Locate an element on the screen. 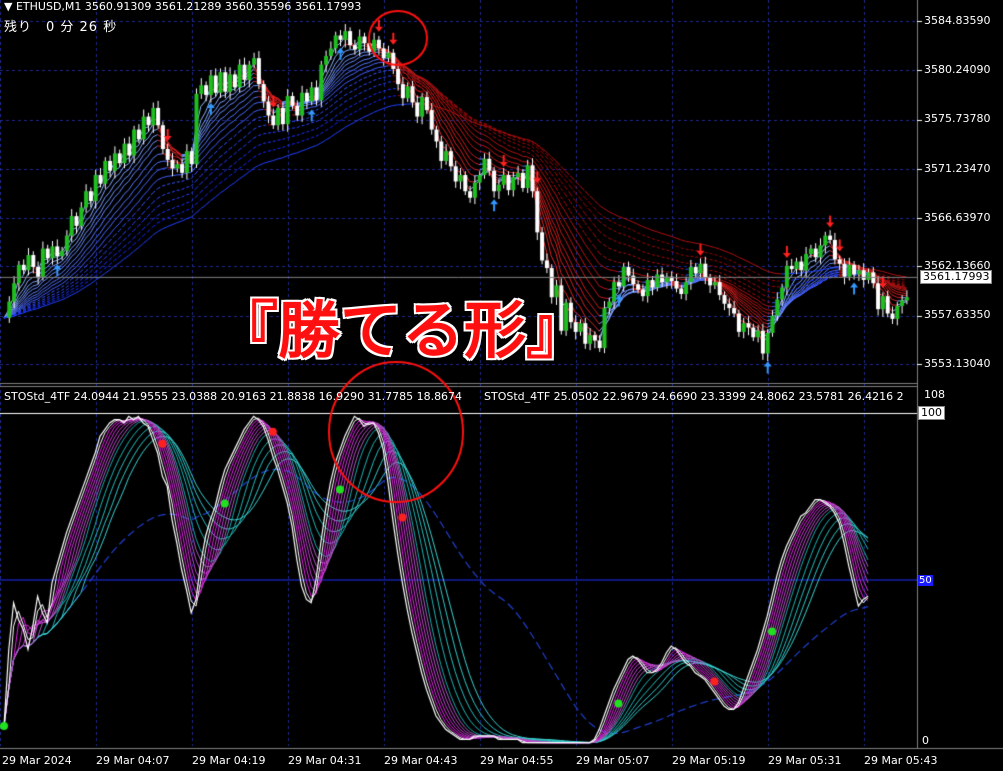 The image size is (1003, 771). time-label: 29 Mar 04:31 is located at coordinates (325, 760).